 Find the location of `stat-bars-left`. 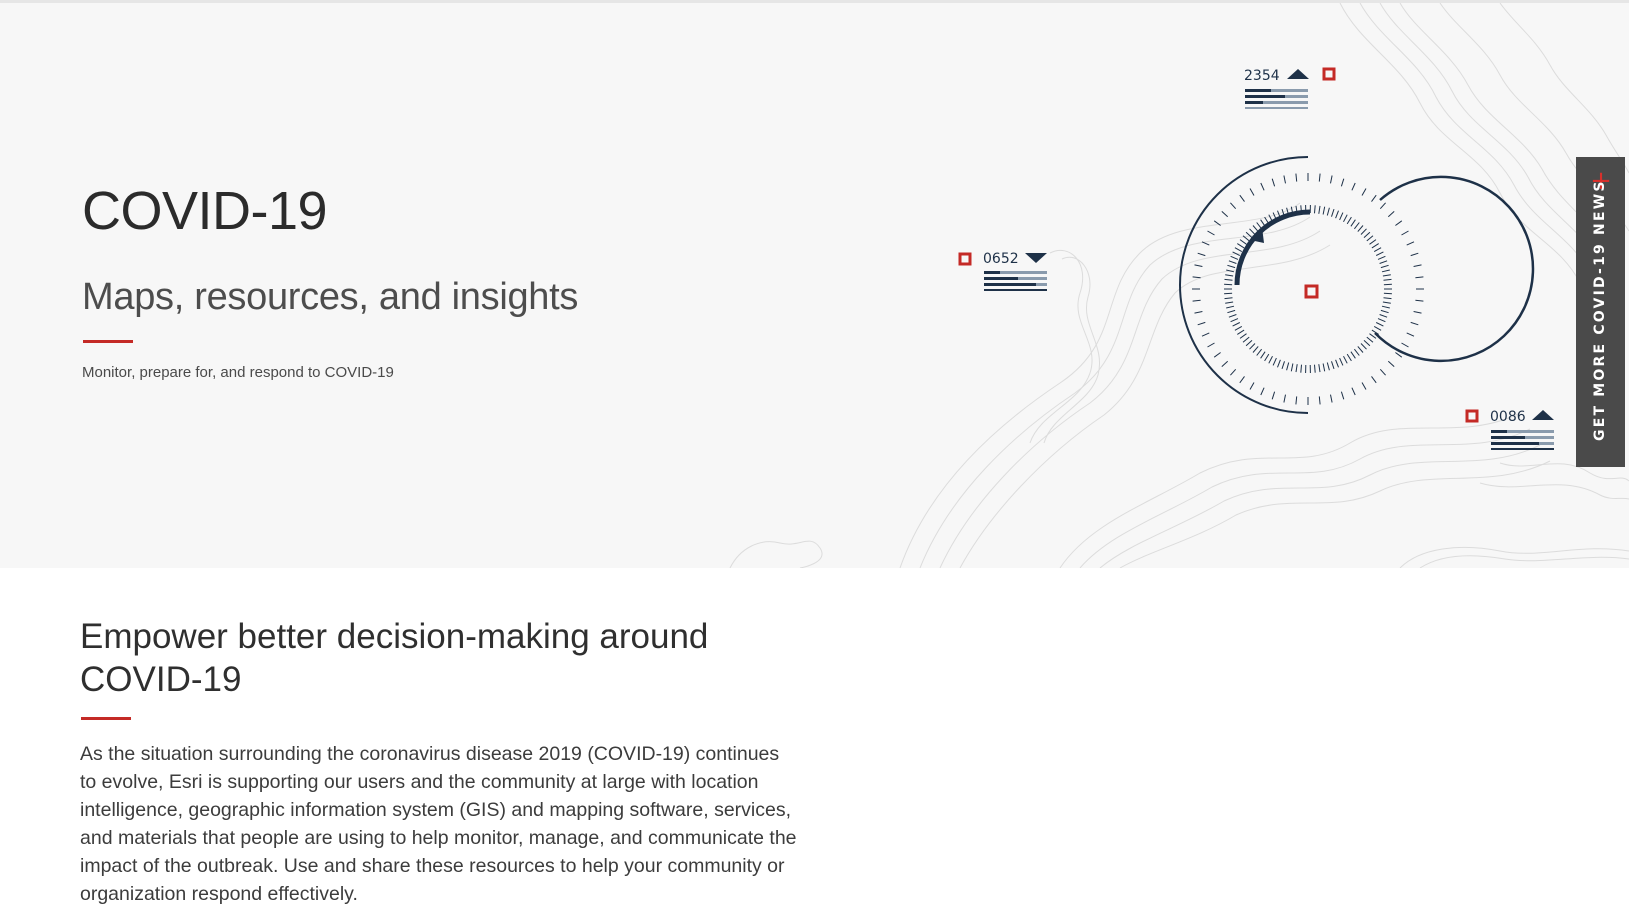

stat-bars-left is located at coordinates (1015, 281).